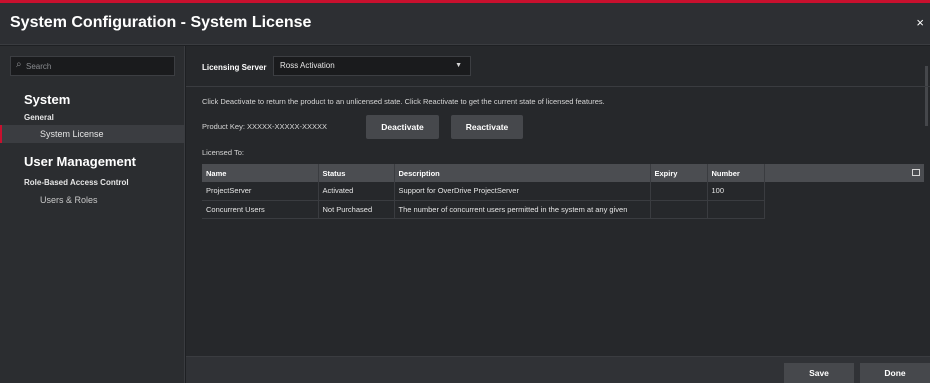  What do you see at coordinates (92, 200) in the screenshot?
I see `sidebar-item-users-roles: Users & Roles` at bounding box center [92, 200].